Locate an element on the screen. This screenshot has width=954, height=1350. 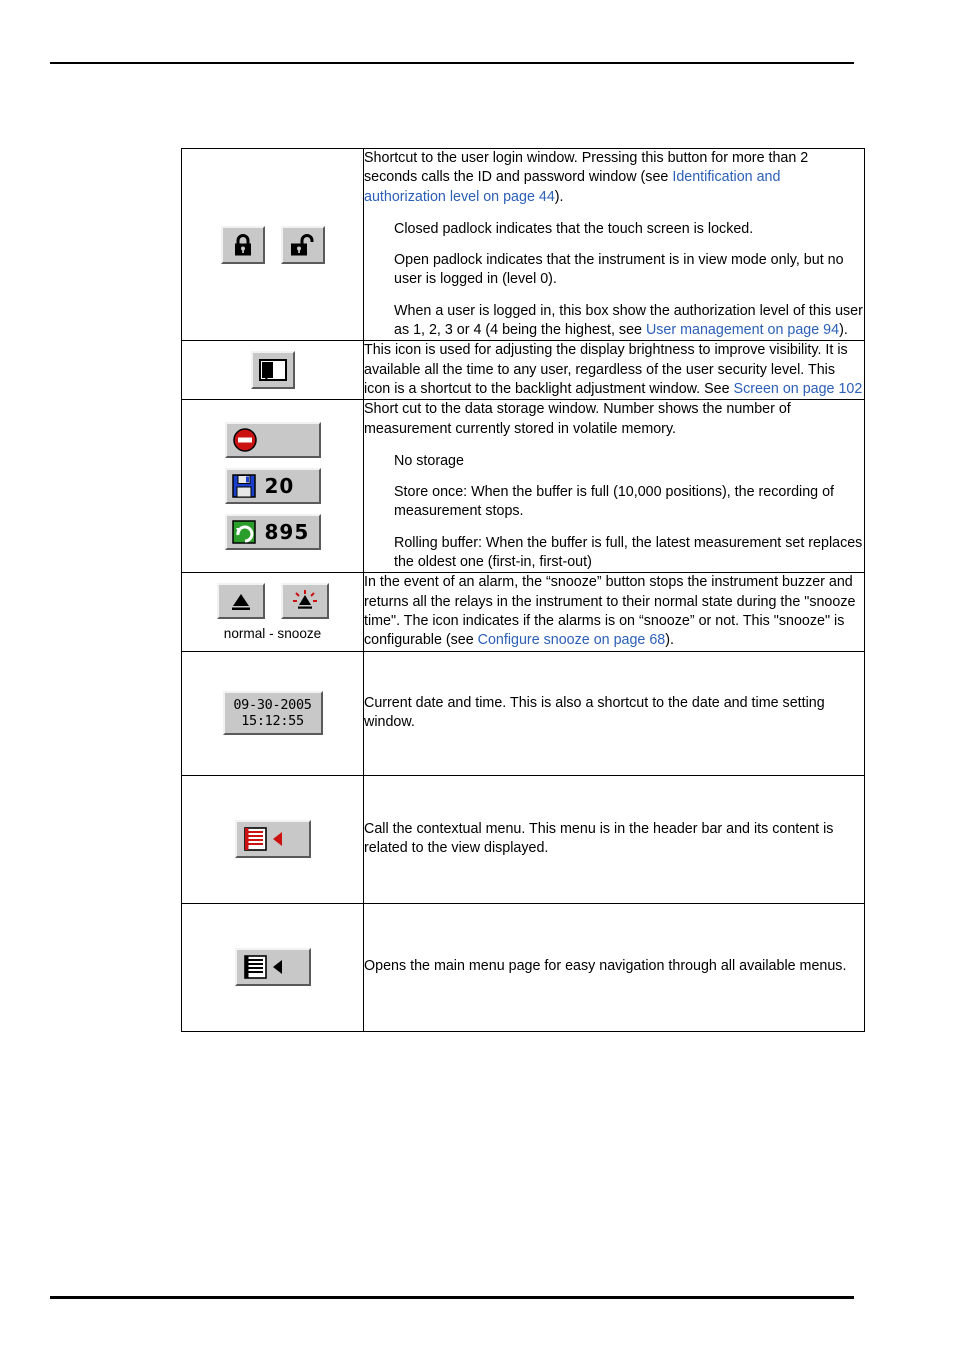
padlock-icons is located at coordinates (272, 244).